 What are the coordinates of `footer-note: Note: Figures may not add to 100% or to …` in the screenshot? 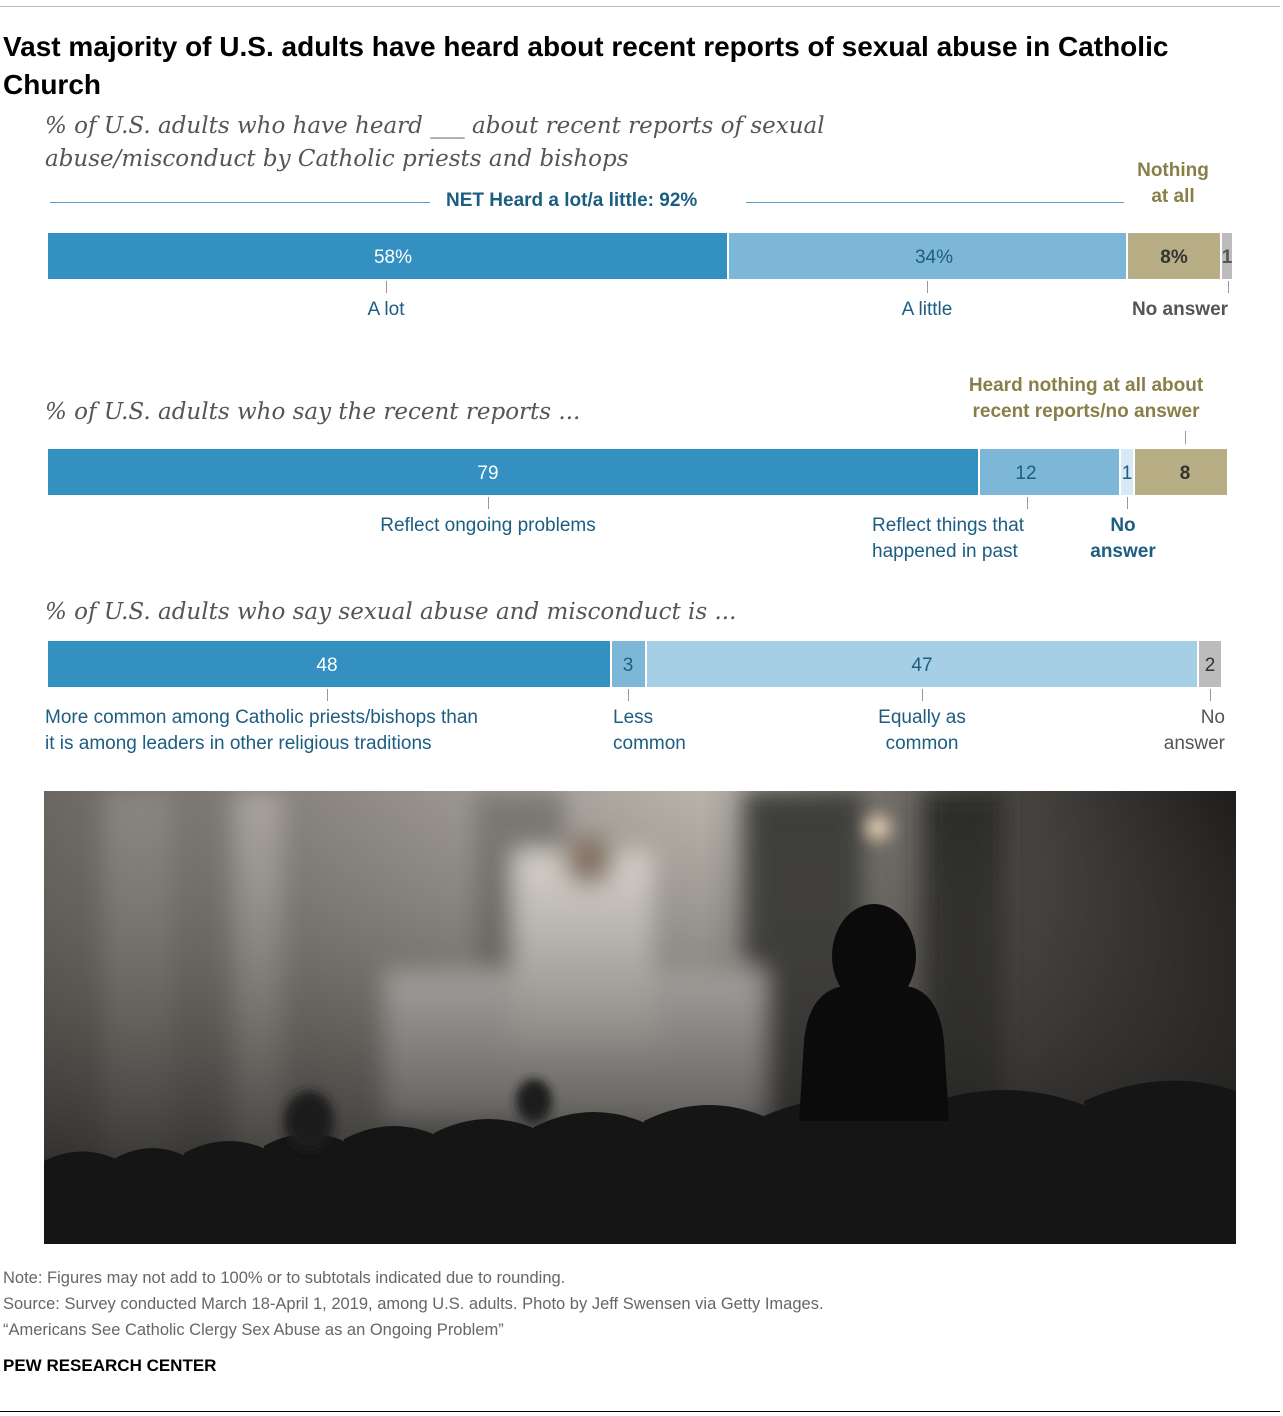 It's located at (284, 1278).